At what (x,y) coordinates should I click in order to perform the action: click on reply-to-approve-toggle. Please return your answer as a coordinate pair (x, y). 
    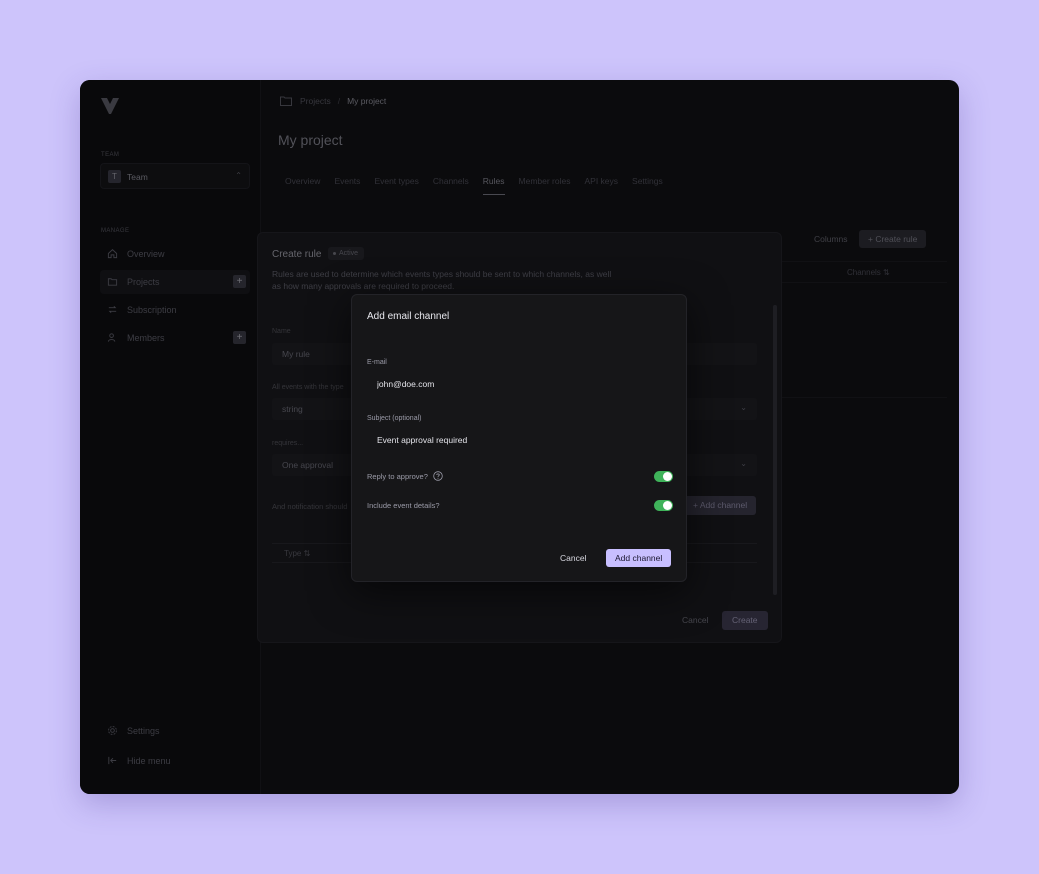
    Looking at the image, I should click on (663, 476).